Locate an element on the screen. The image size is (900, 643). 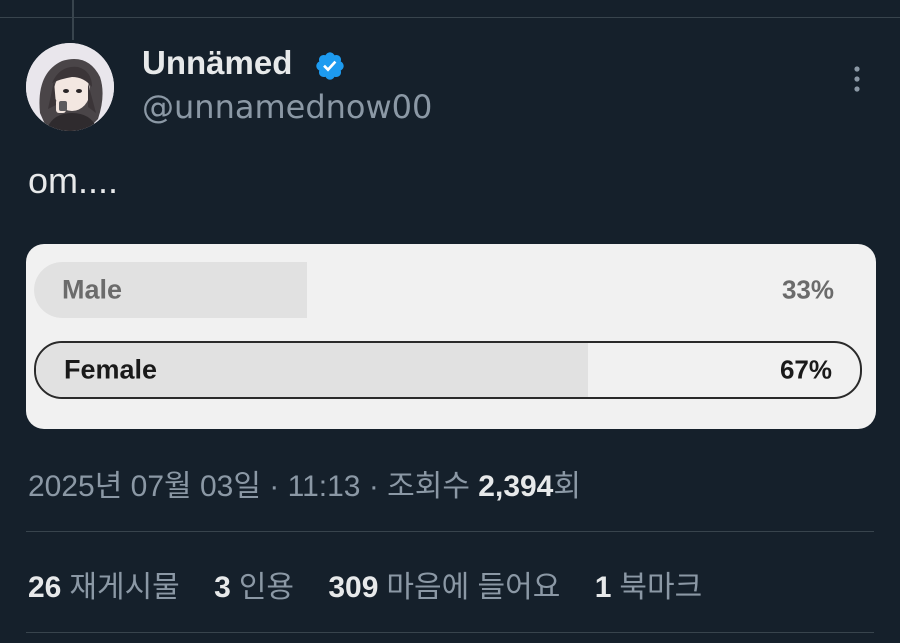
stat-count: 26 is located at coordinates (45, 587).